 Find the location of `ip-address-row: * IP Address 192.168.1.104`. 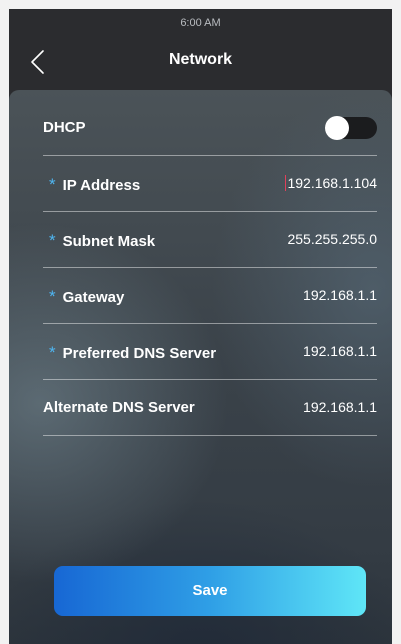

ip-address-row: * IP Address 192.168.1.104 is located at coordinates (210, 184).